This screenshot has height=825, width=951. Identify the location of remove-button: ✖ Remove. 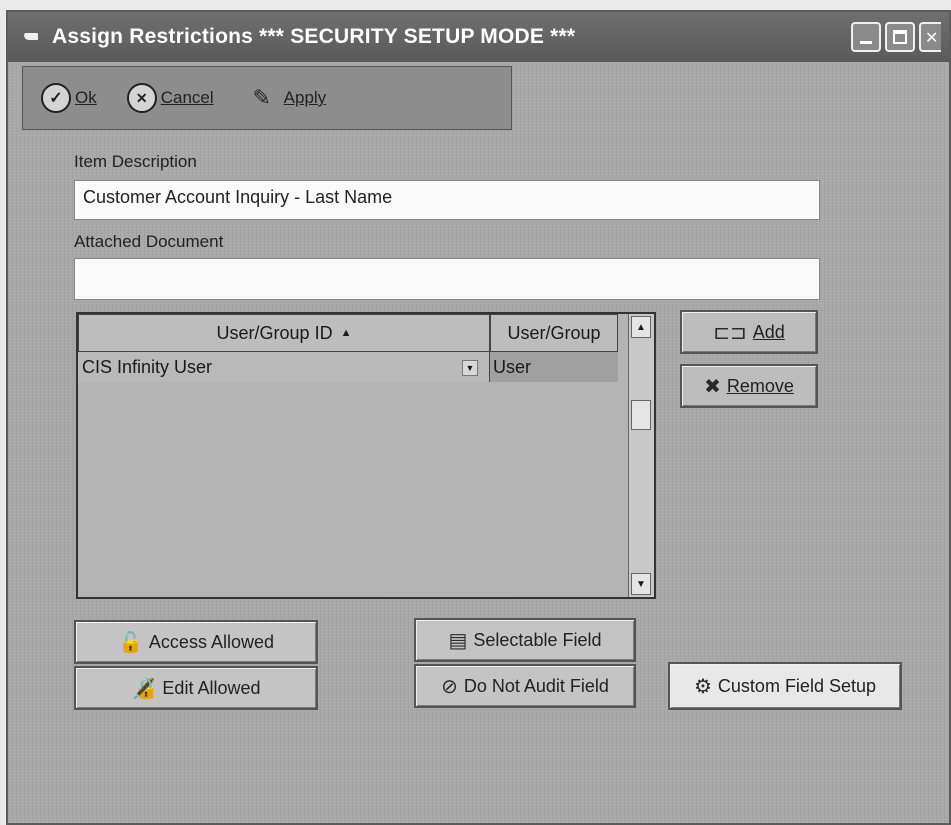
(749, 386).